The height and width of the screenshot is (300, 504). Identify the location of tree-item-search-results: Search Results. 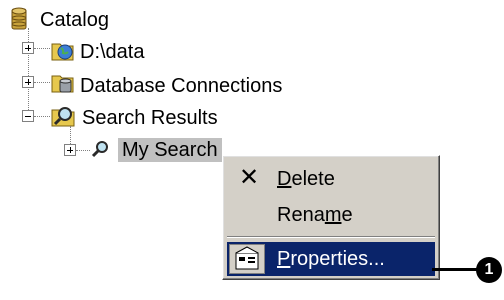
(150, 118).